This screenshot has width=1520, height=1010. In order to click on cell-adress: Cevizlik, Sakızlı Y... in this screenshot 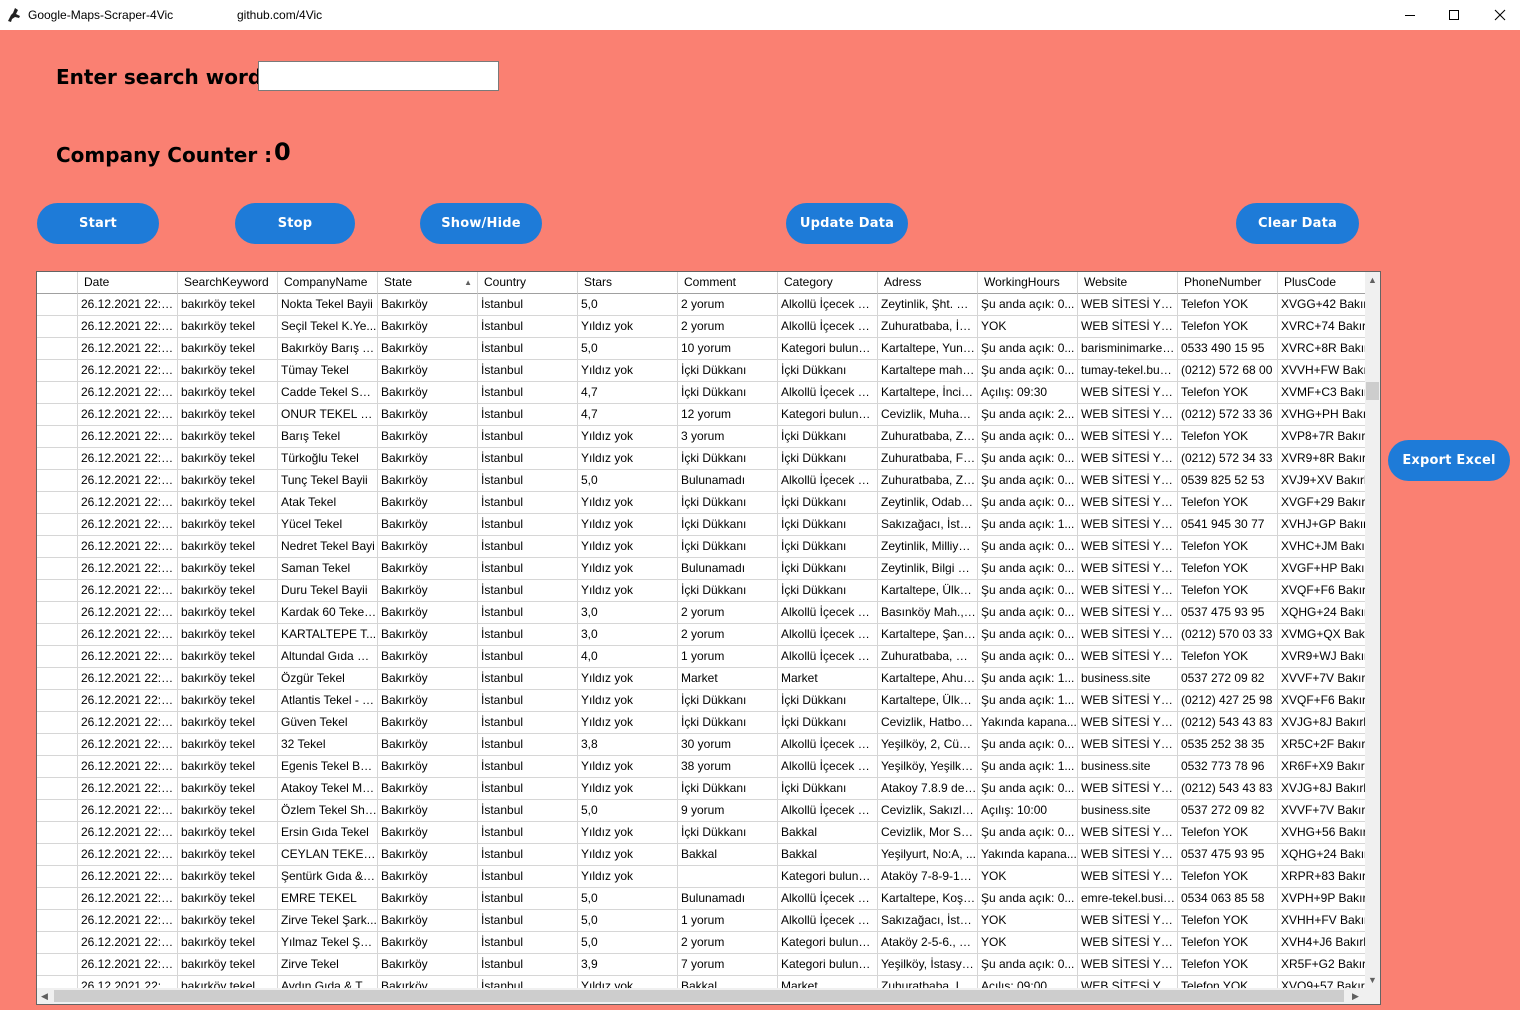, I will do `click(928, 811)`.